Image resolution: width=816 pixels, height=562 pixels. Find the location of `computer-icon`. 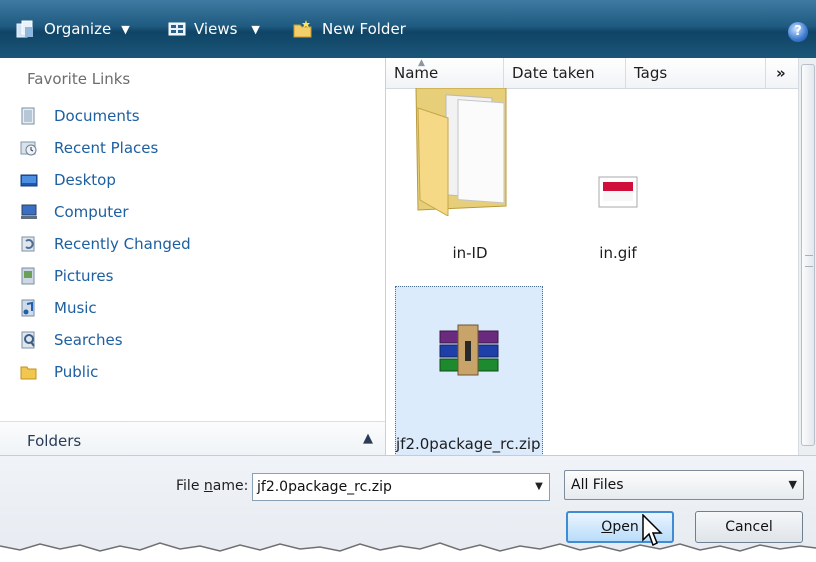

computer-icon is located at coordinates (29, 211).